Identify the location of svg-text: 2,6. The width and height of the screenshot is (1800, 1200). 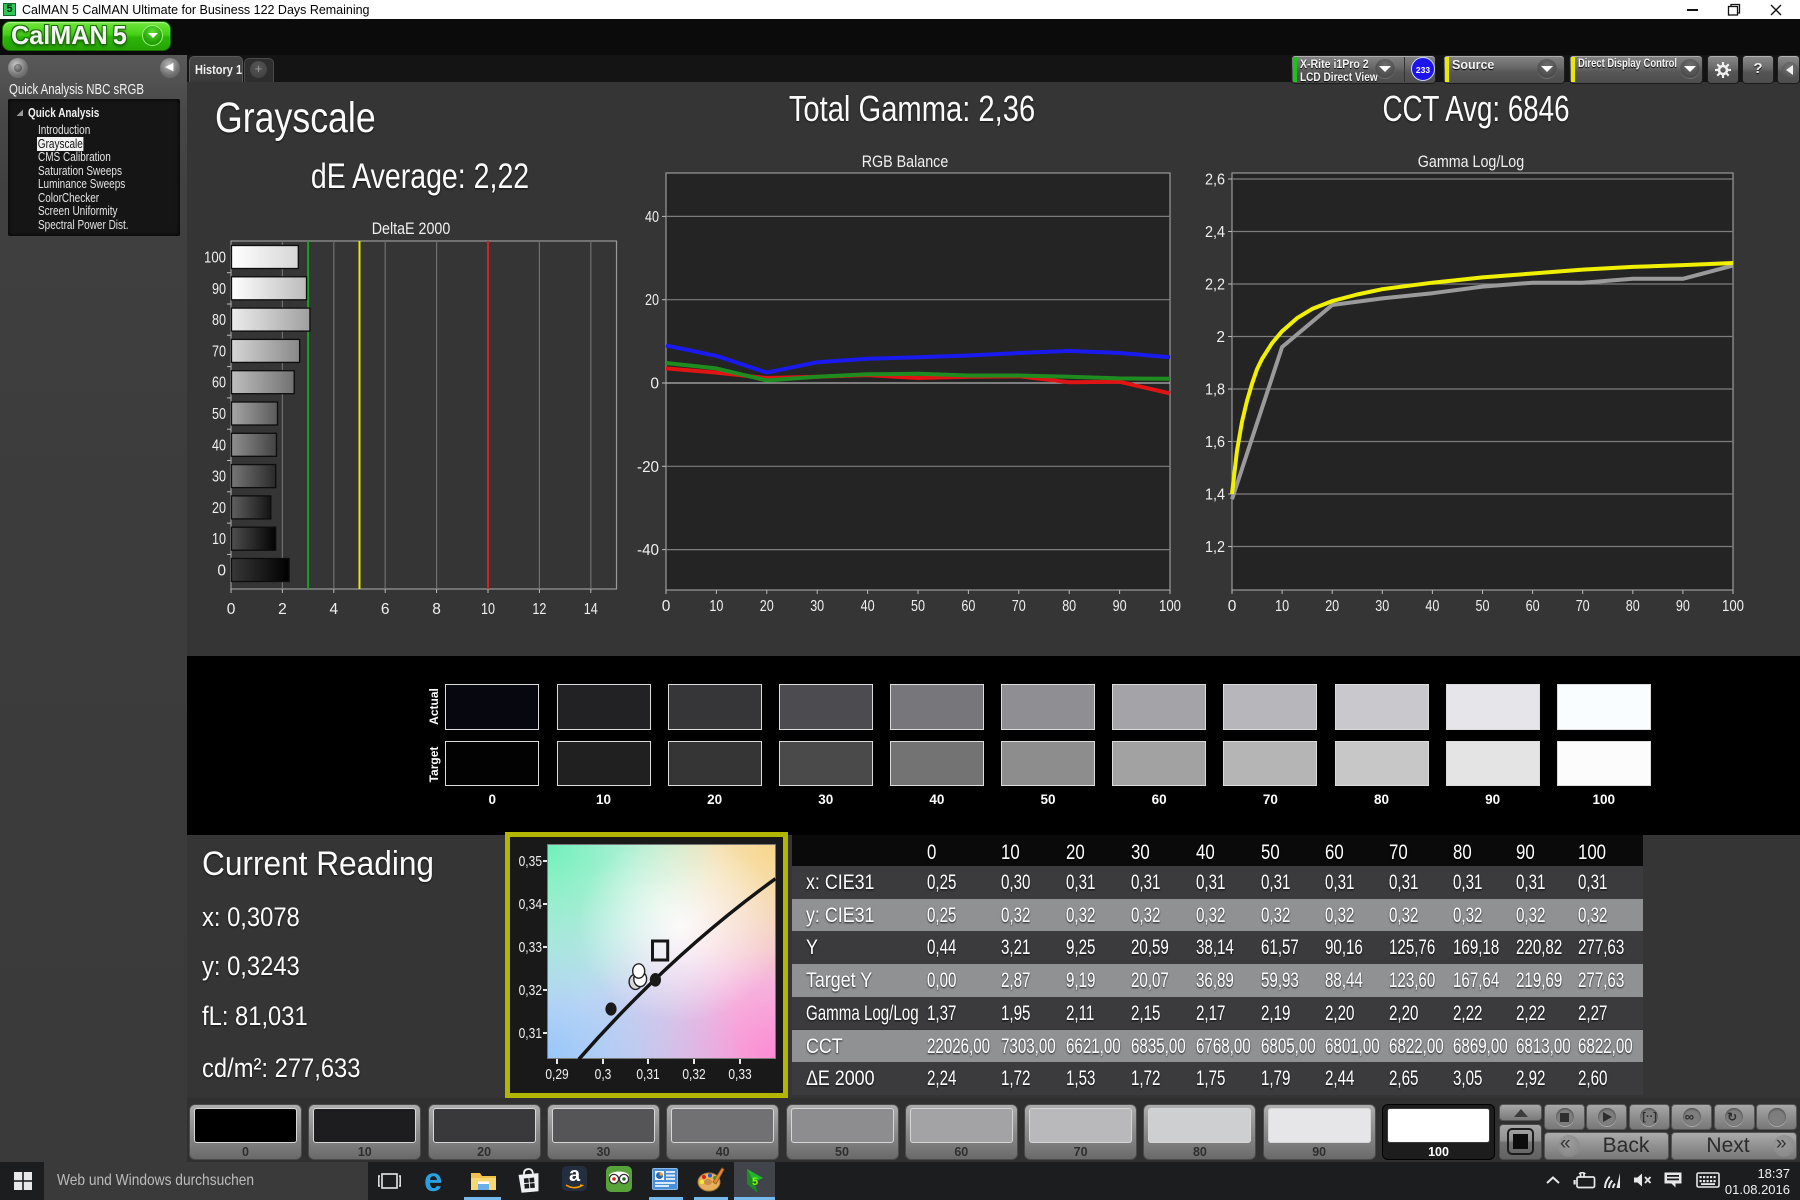
(1215, 180).